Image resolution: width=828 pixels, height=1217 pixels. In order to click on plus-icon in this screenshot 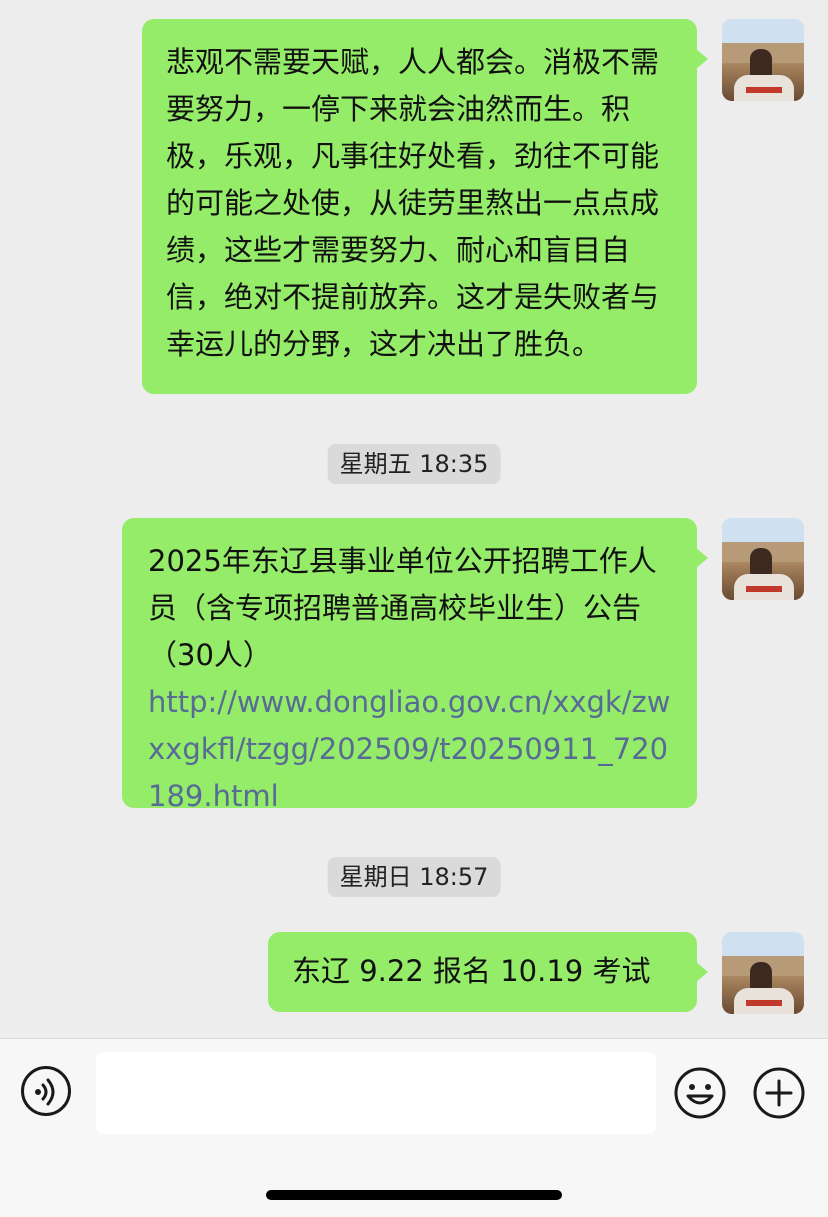, I will do `click(779, 1093)`.